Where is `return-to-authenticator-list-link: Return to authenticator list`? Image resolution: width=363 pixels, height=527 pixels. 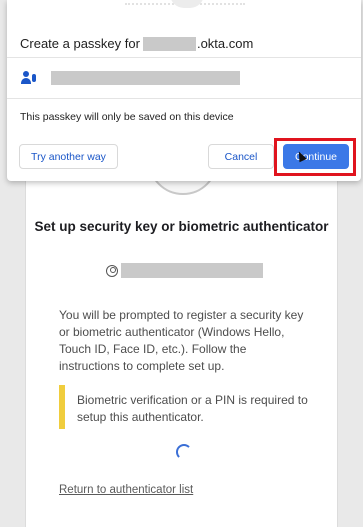 return-to-authenticator-list-link: Return to authenticator list is located at coordinates (126, 490).